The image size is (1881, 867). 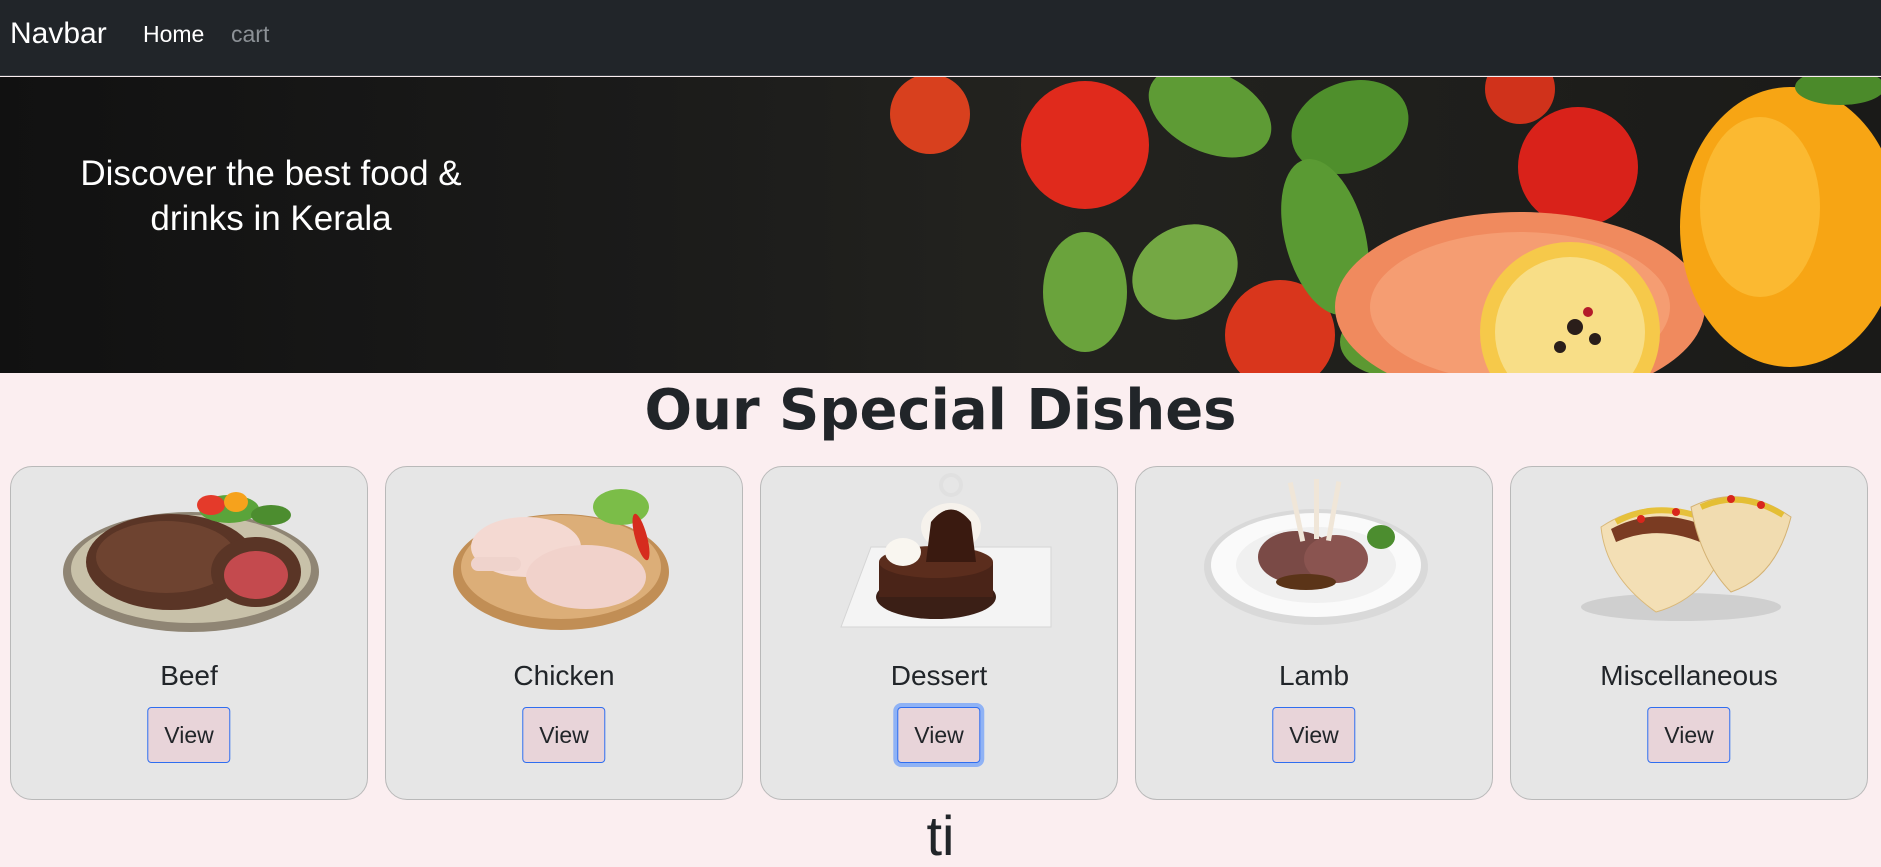 What do you see at coordinates (271, 173) in the screenshot?
I see `hero-line-1: Discover the best food &` at bounding box center [271, 173].